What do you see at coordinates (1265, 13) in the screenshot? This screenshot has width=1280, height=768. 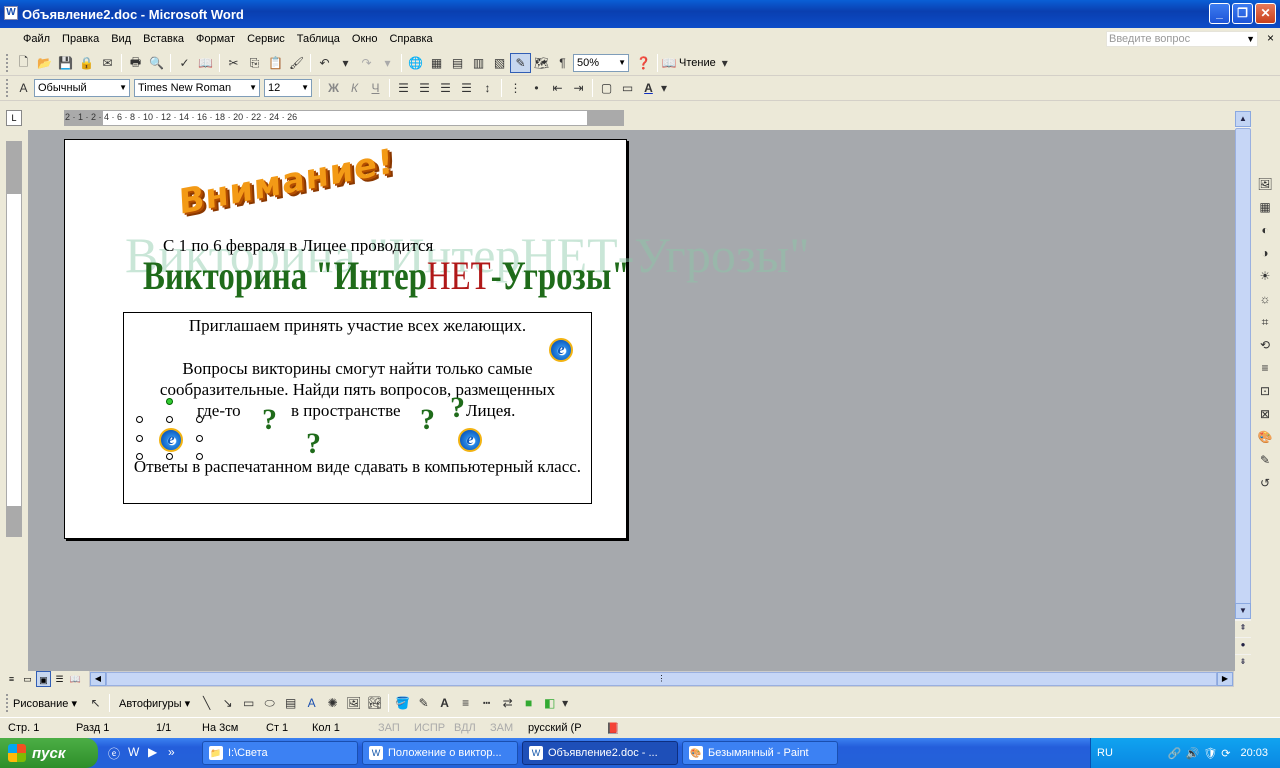 I see `close-button: ✕` at bounding box center [1265, 13].